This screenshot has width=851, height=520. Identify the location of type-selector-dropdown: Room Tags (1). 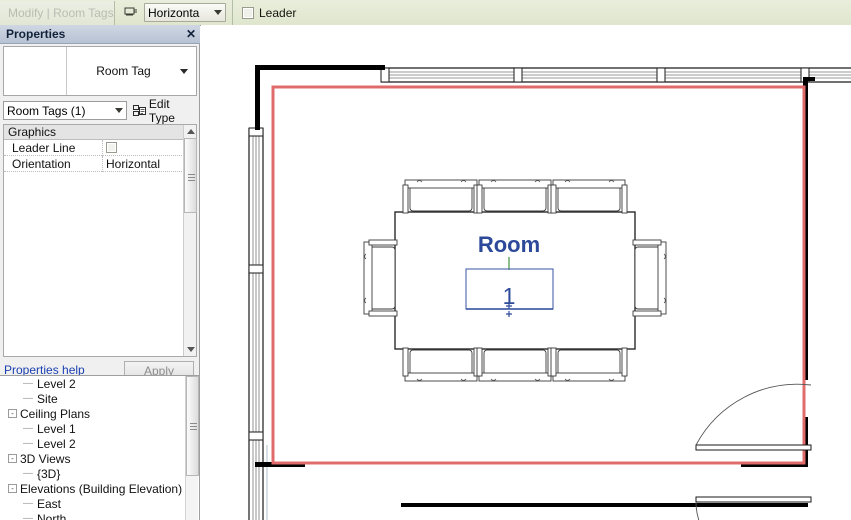
(65, 110).